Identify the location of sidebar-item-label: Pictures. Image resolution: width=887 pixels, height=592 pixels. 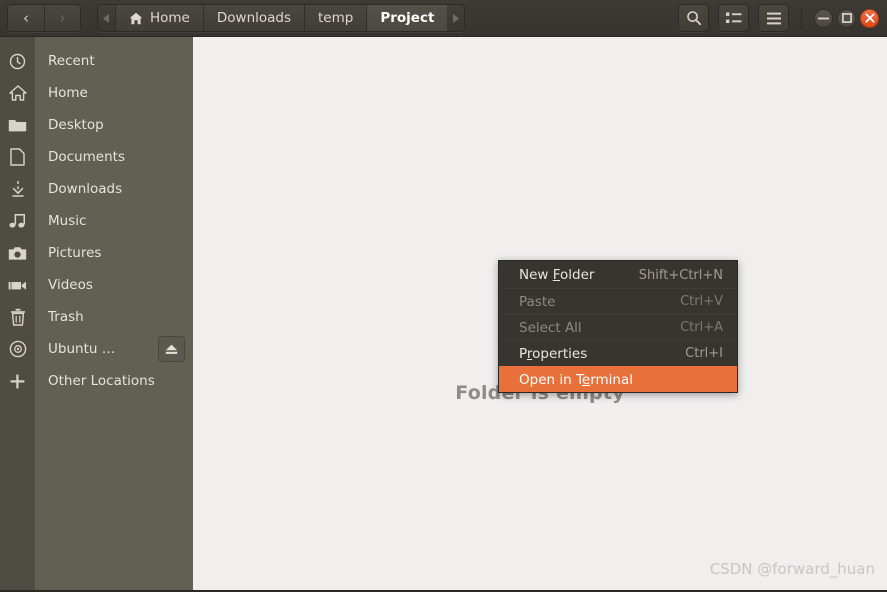
(75, 253).